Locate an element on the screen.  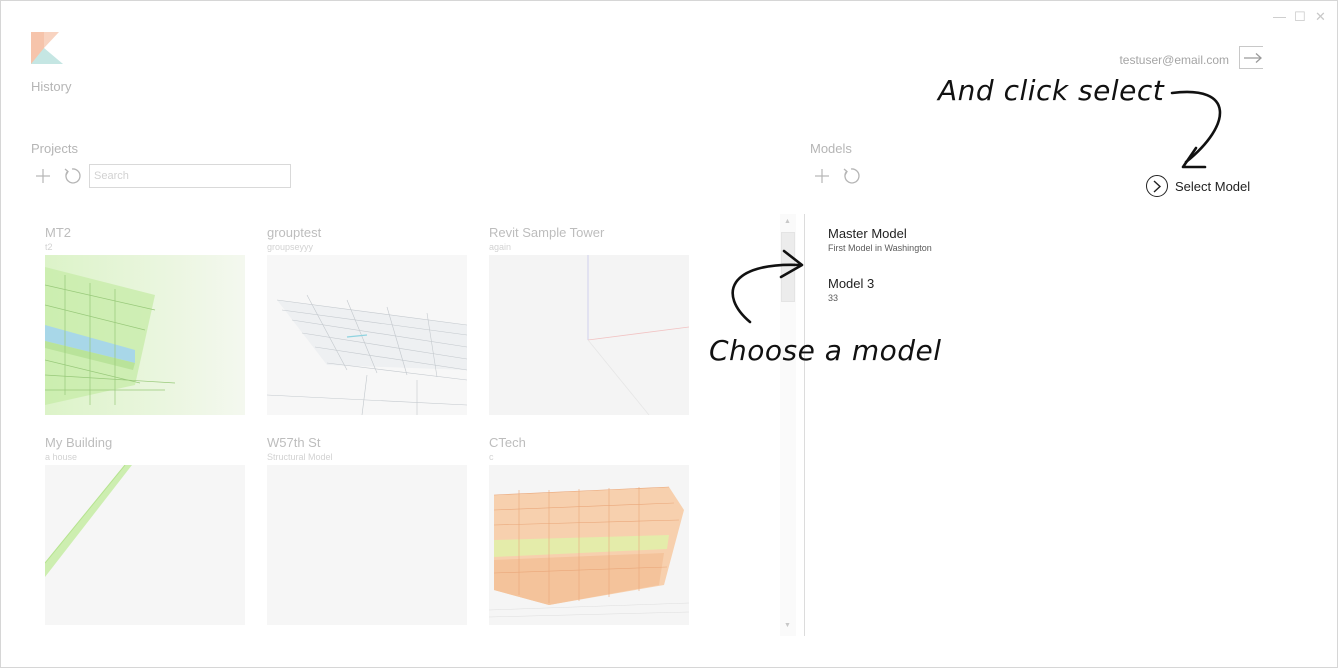
models-title: Models is located at coordinates (831, 148).